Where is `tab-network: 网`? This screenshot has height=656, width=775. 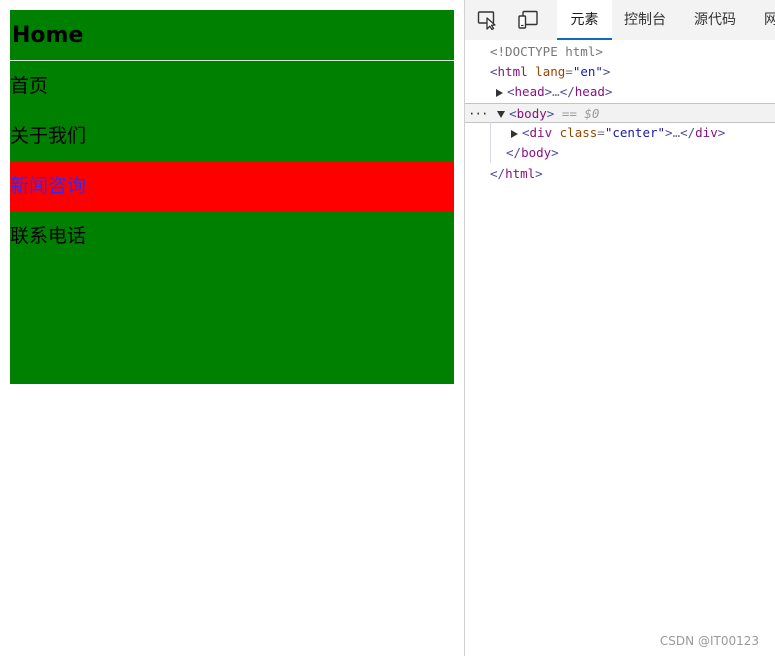
tab-network: 网 is located at coordinates (769, 19).